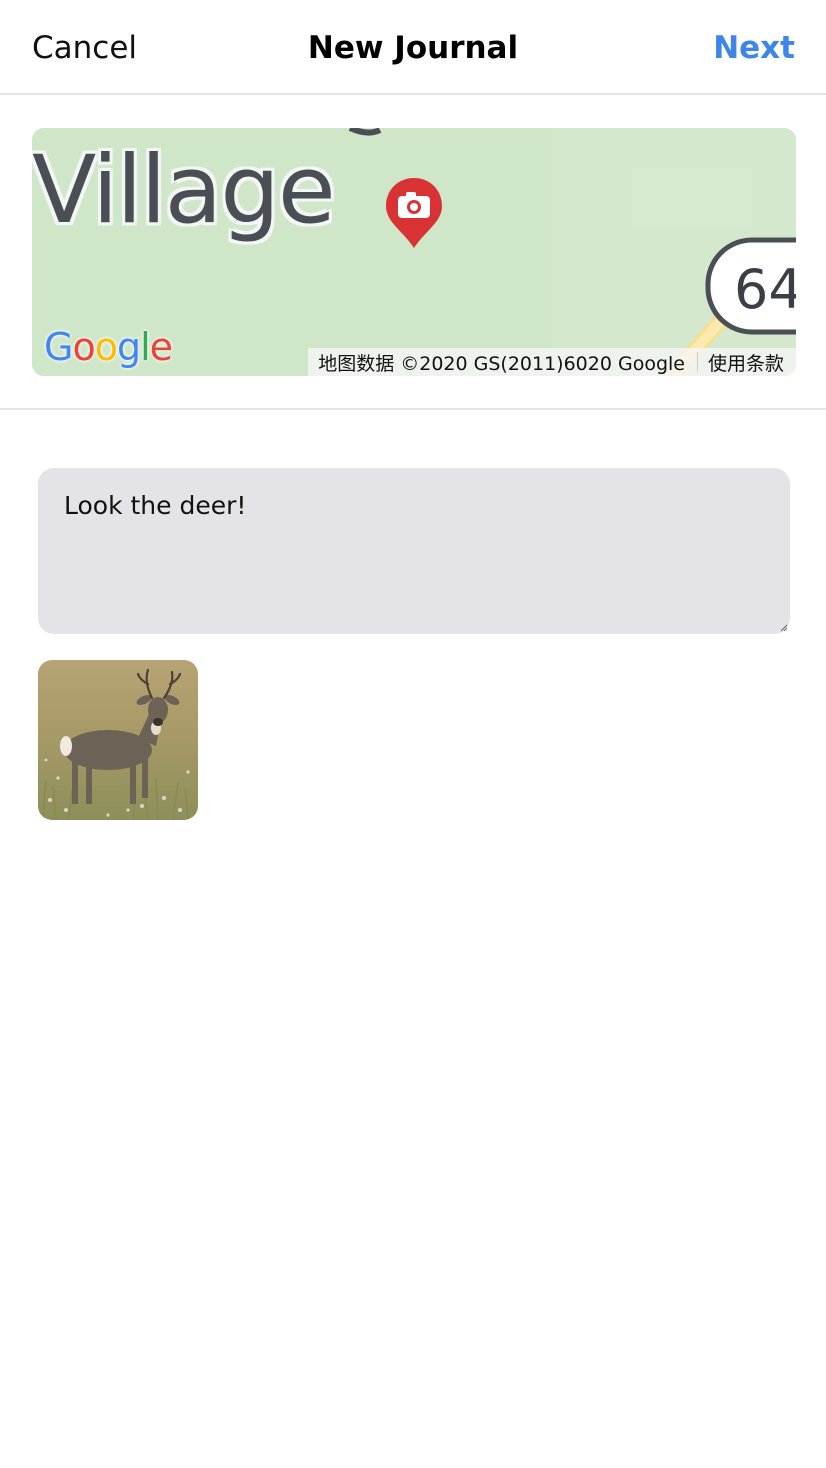 This screenshot has width=826, height=1468. I want to click on journal-text-value: Look the deer!, so click(155, 505).